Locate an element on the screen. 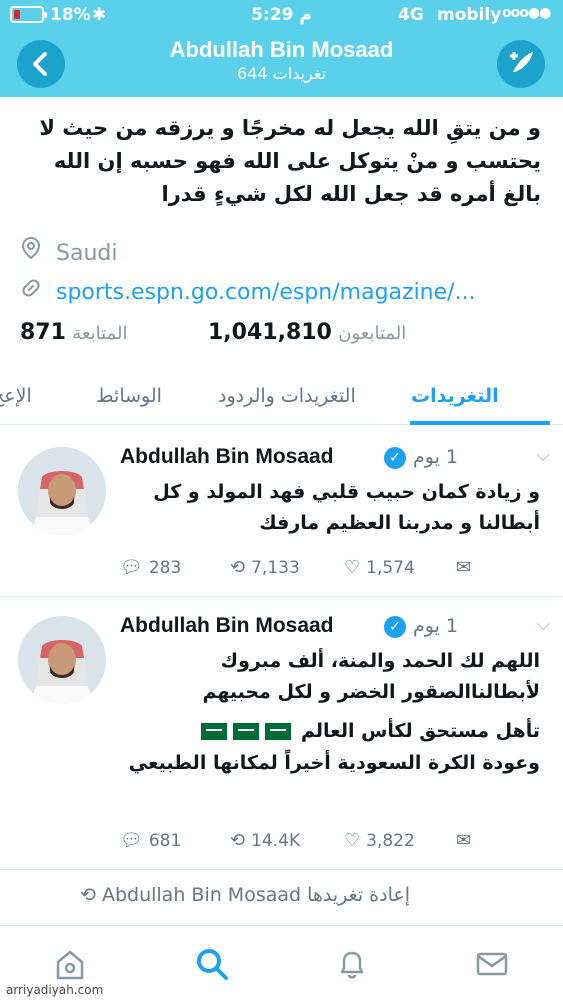 The height and width of the screenshot is (1000, 563). like-button: ♡ 3,822 is located at coordinates (379, 840).